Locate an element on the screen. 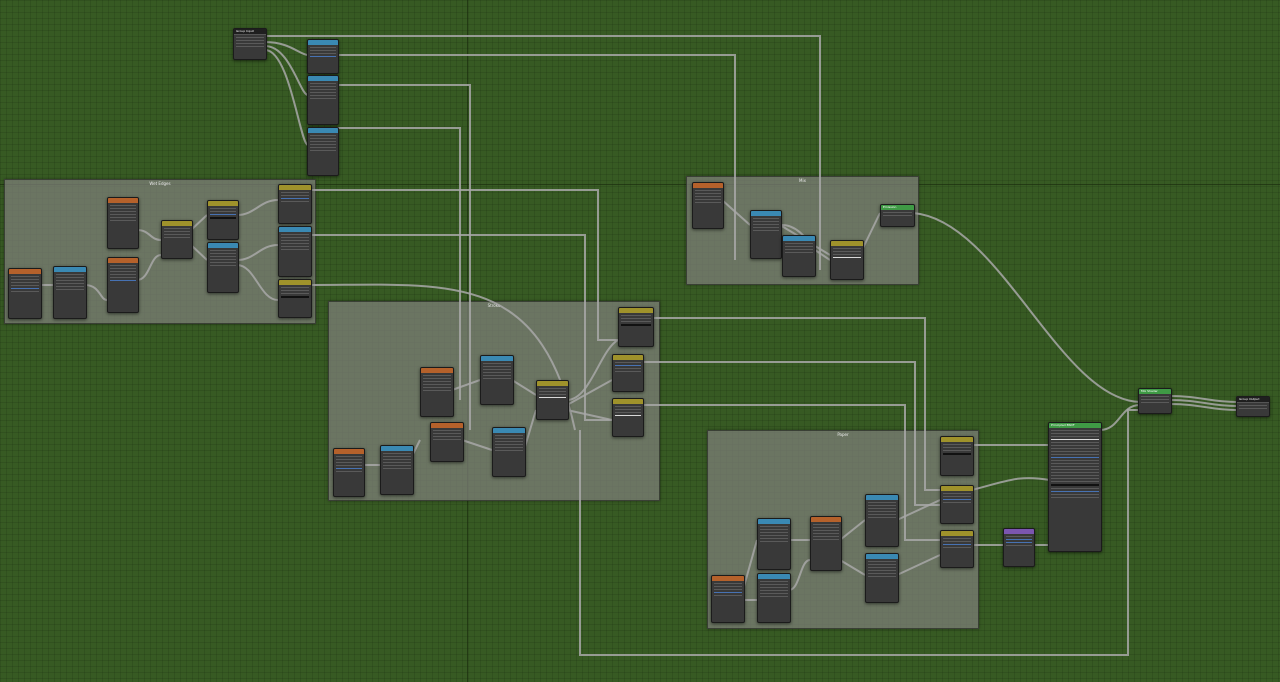  group-output-node: Group Output is located at coordinates (1253, 406).